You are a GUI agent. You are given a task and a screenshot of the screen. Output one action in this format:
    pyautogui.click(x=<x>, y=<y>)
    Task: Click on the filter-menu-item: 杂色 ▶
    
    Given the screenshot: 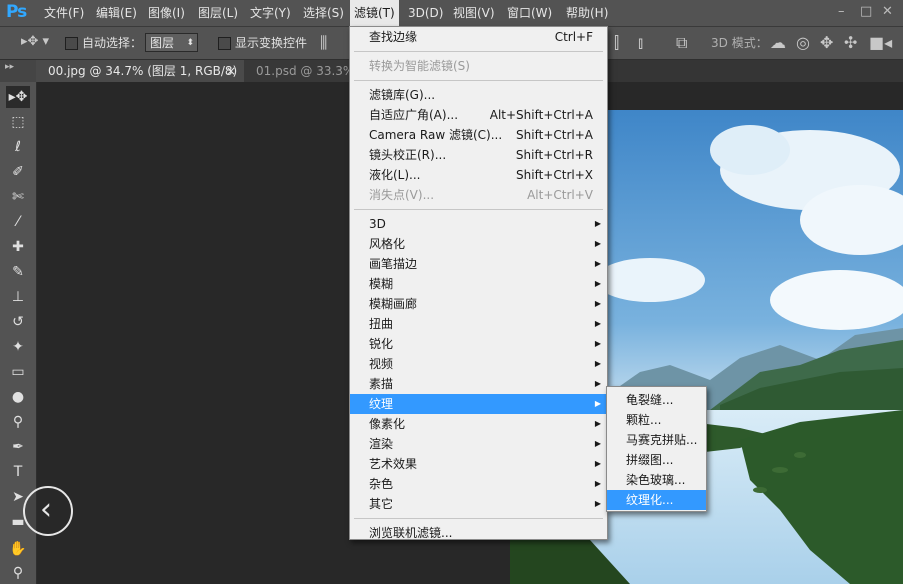 What is the action you would take?
    pyautogui.click(x=478, y=484)
    